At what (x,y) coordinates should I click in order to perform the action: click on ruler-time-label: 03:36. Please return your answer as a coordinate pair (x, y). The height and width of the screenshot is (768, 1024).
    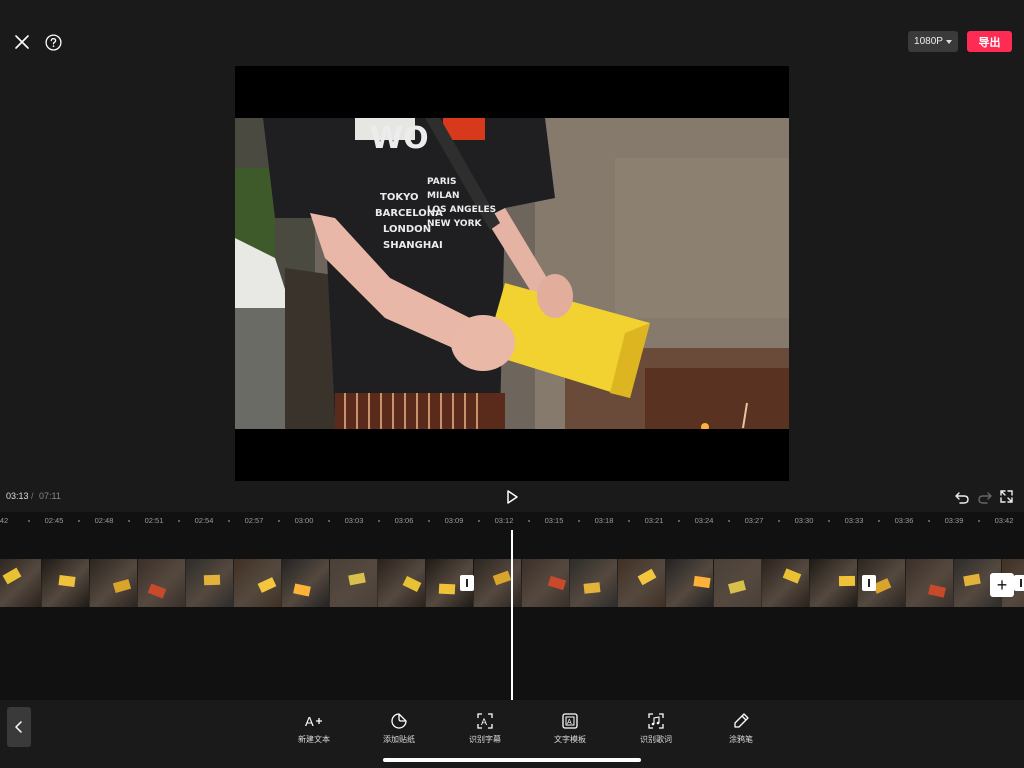
    Looking at the image, I should click on (904, 520).